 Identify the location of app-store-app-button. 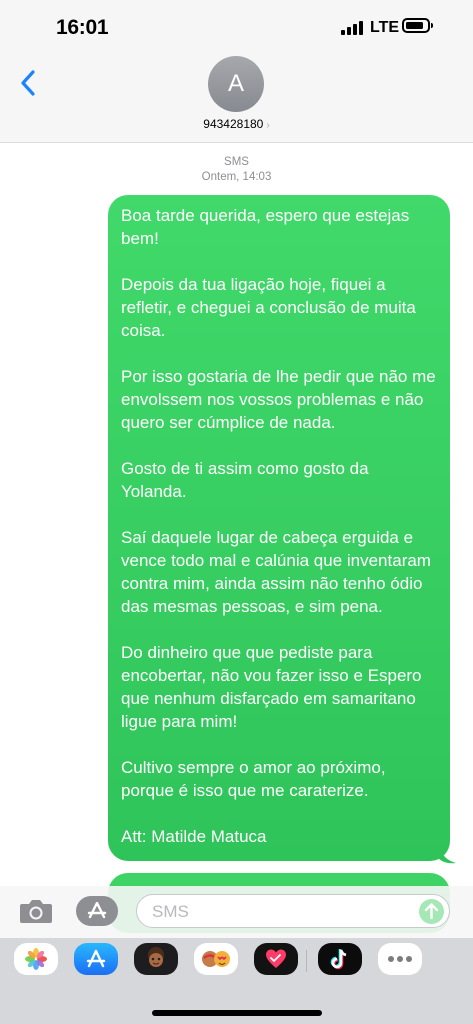
(96, 959).